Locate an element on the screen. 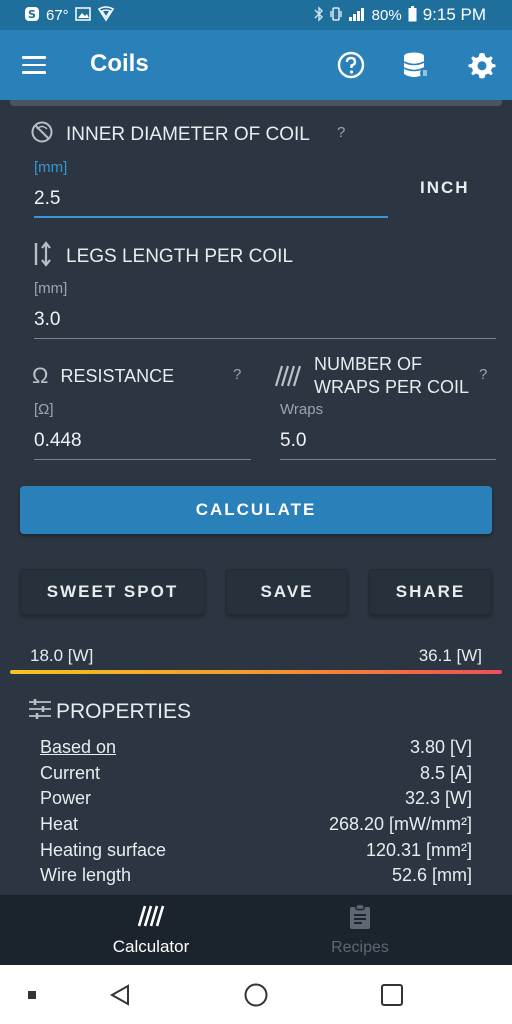 The width and height of the screenshot is (512, 1024). ohm-icon: Ω is located at coordinates (40, 375).